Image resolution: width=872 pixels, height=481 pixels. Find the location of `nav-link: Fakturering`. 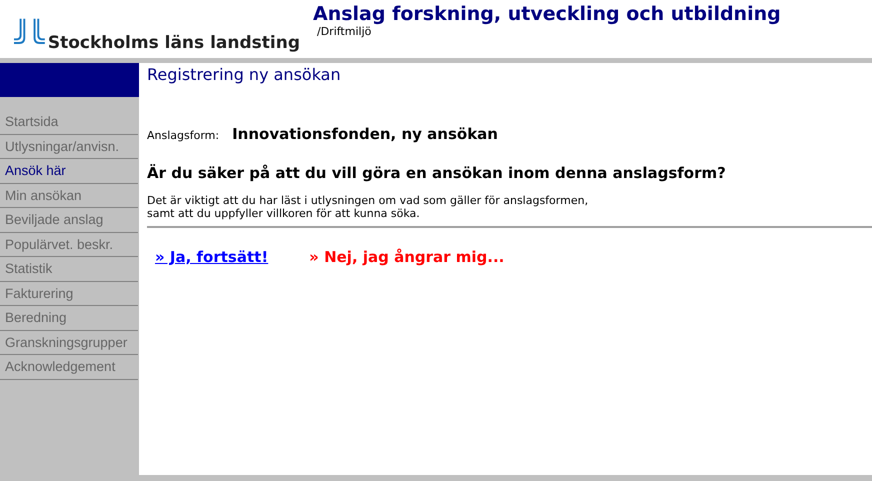

nav-link: Fakturering is located at coordinates (69, 294).